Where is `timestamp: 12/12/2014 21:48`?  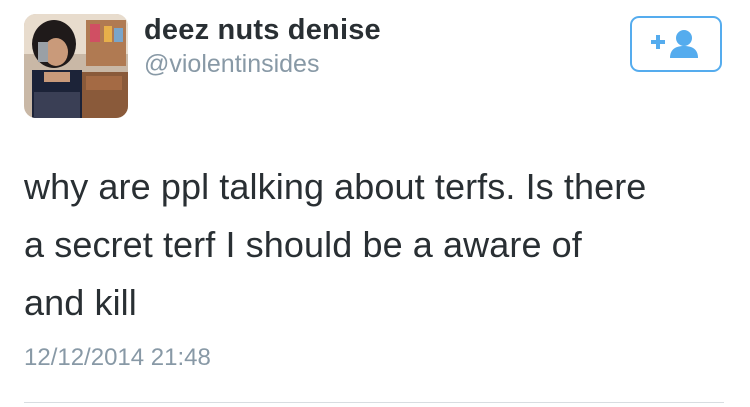
timestamp: 12/12/2014 21:48 is located at coordinates (117, 358).